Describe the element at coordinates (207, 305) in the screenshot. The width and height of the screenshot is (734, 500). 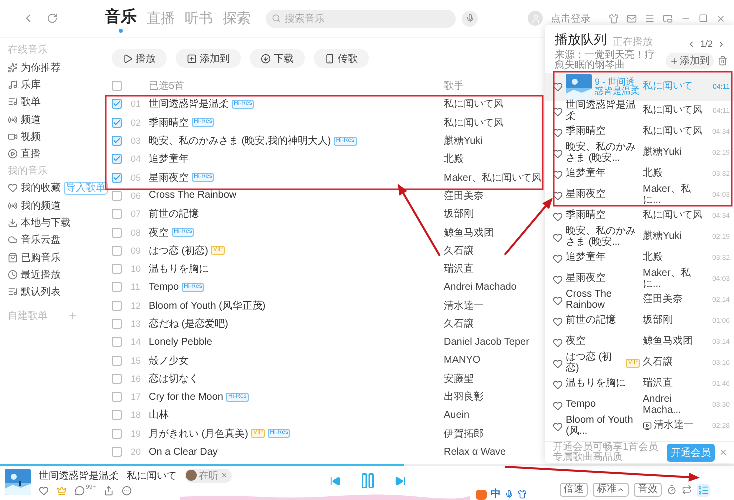
I see `song-title: Bloom of Youth (风华正茂)` at that location.